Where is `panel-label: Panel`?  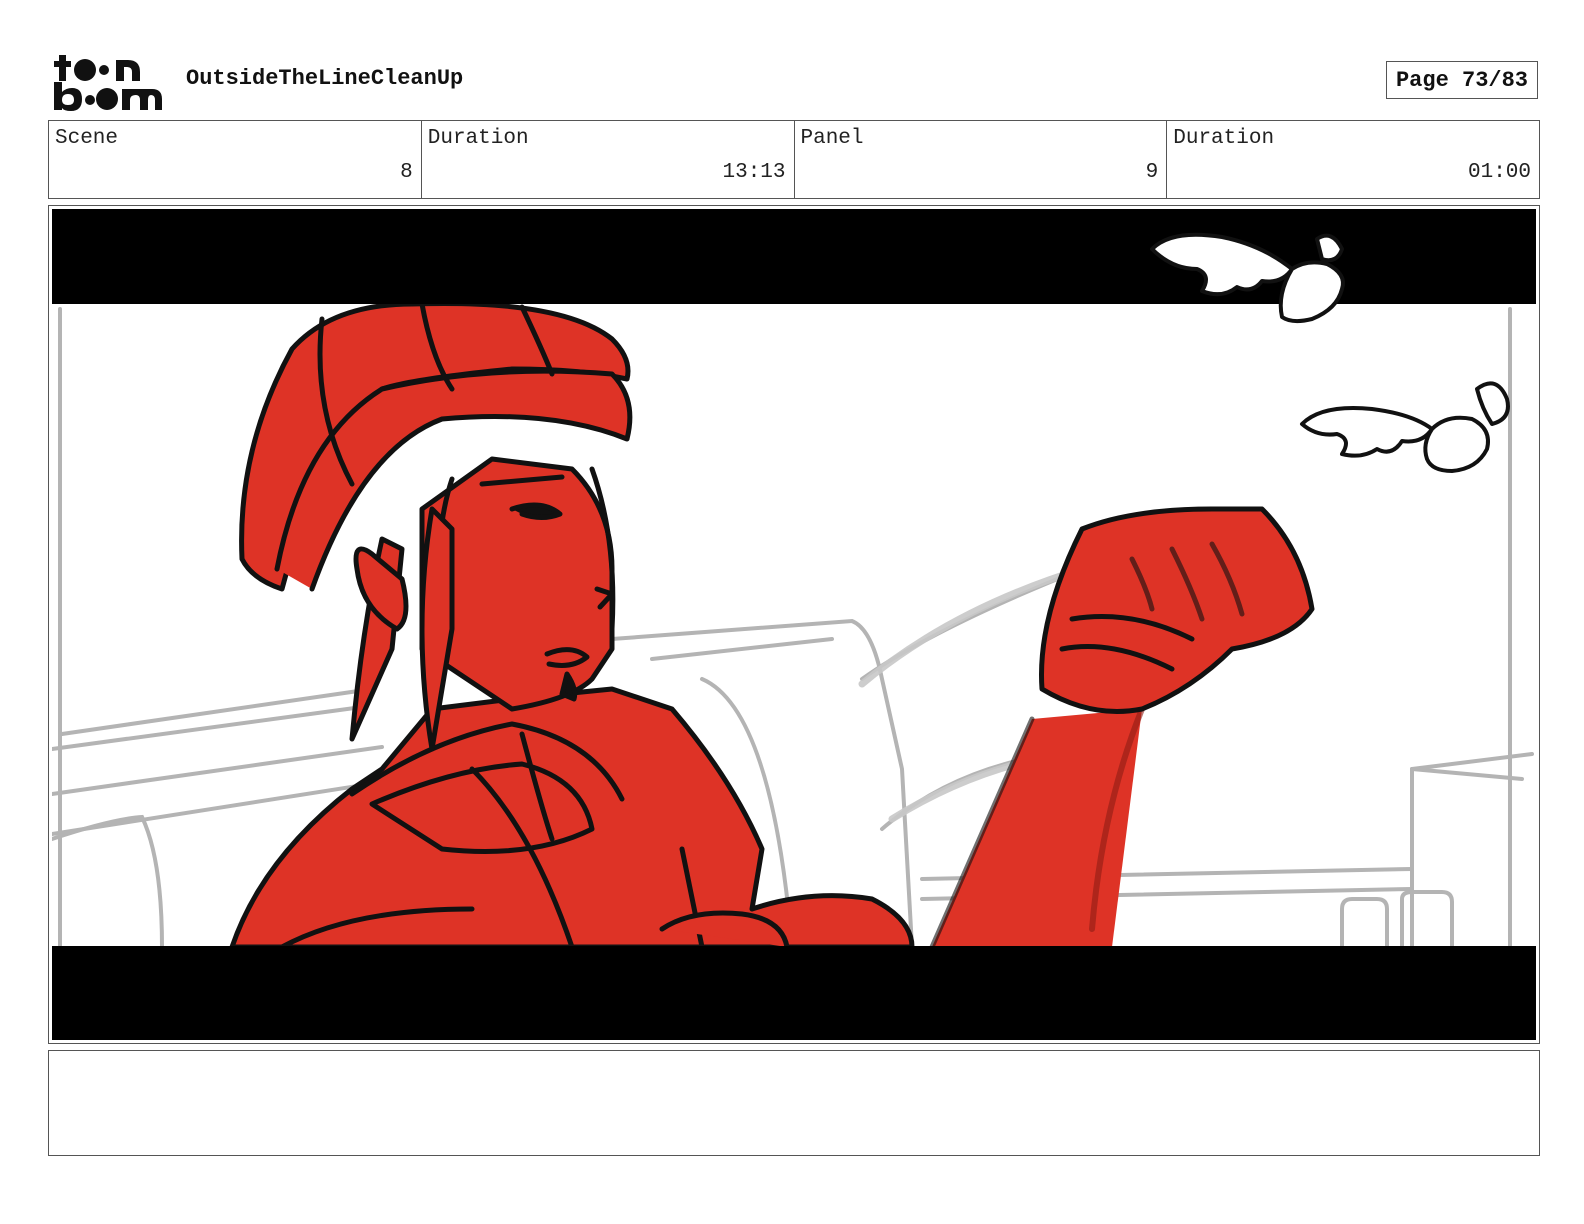
panel-label: Panel is located at coordinates (832, 138).